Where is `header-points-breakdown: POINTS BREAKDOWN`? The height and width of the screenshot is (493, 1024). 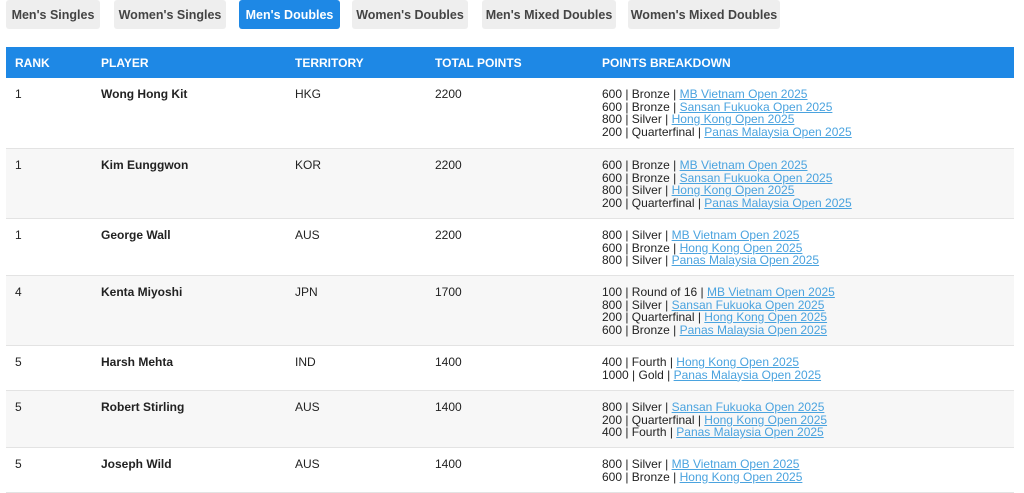
header-points-breakdown: POINTS BREAKDOWN is located at coordinates (666, 63).